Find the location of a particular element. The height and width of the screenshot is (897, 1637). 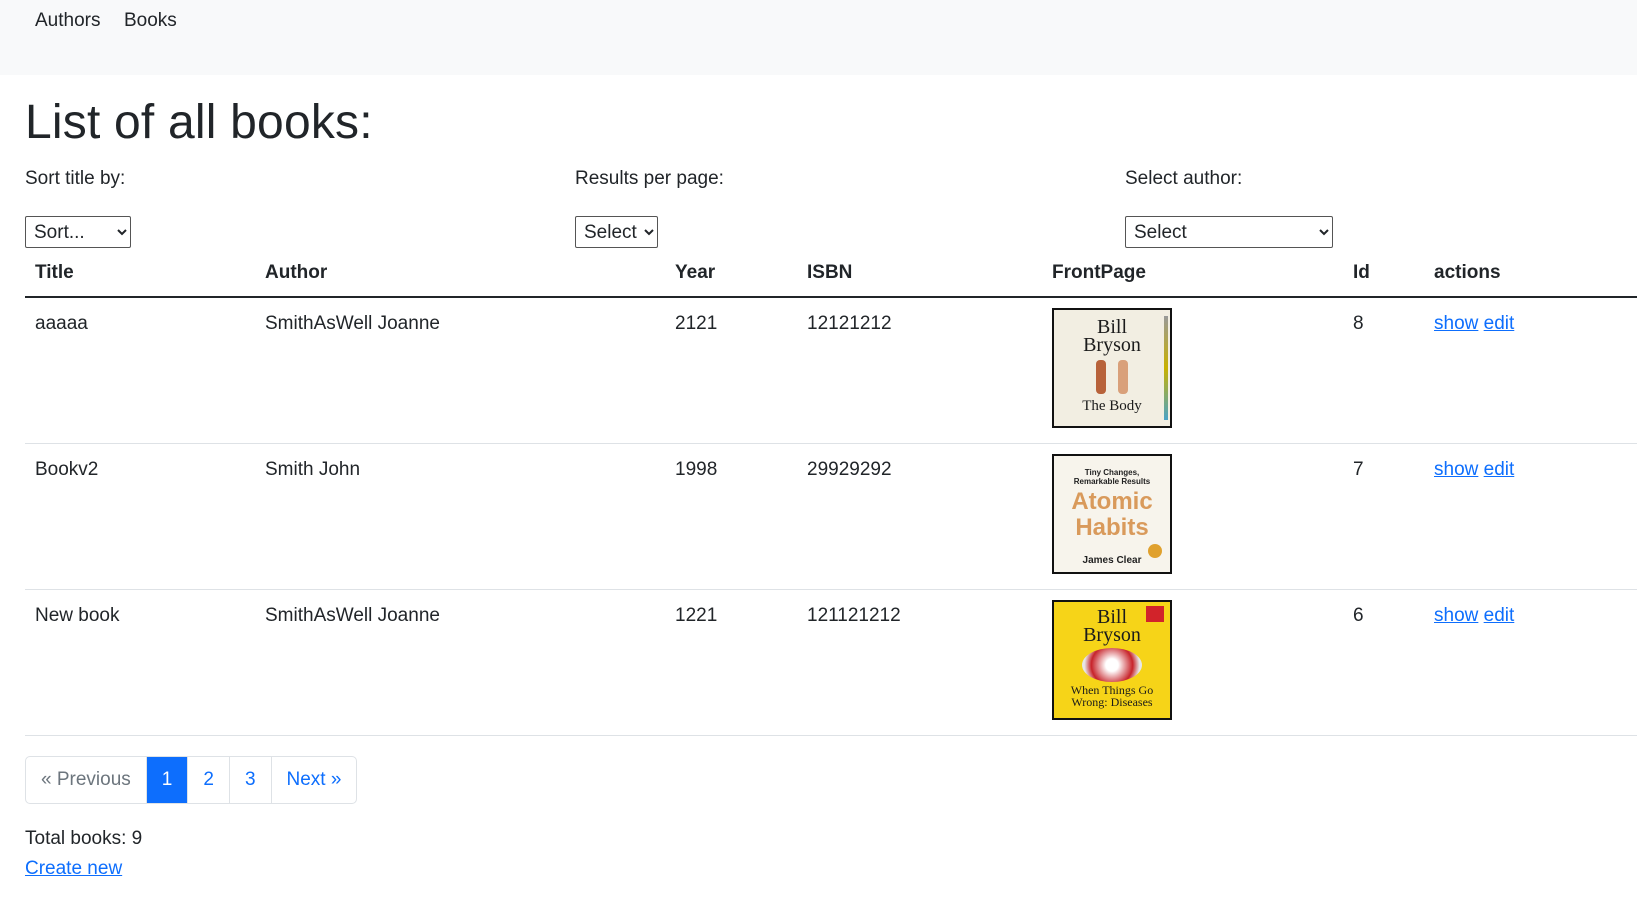

cell-title: aaaaa is located at coordinates (61, 323).